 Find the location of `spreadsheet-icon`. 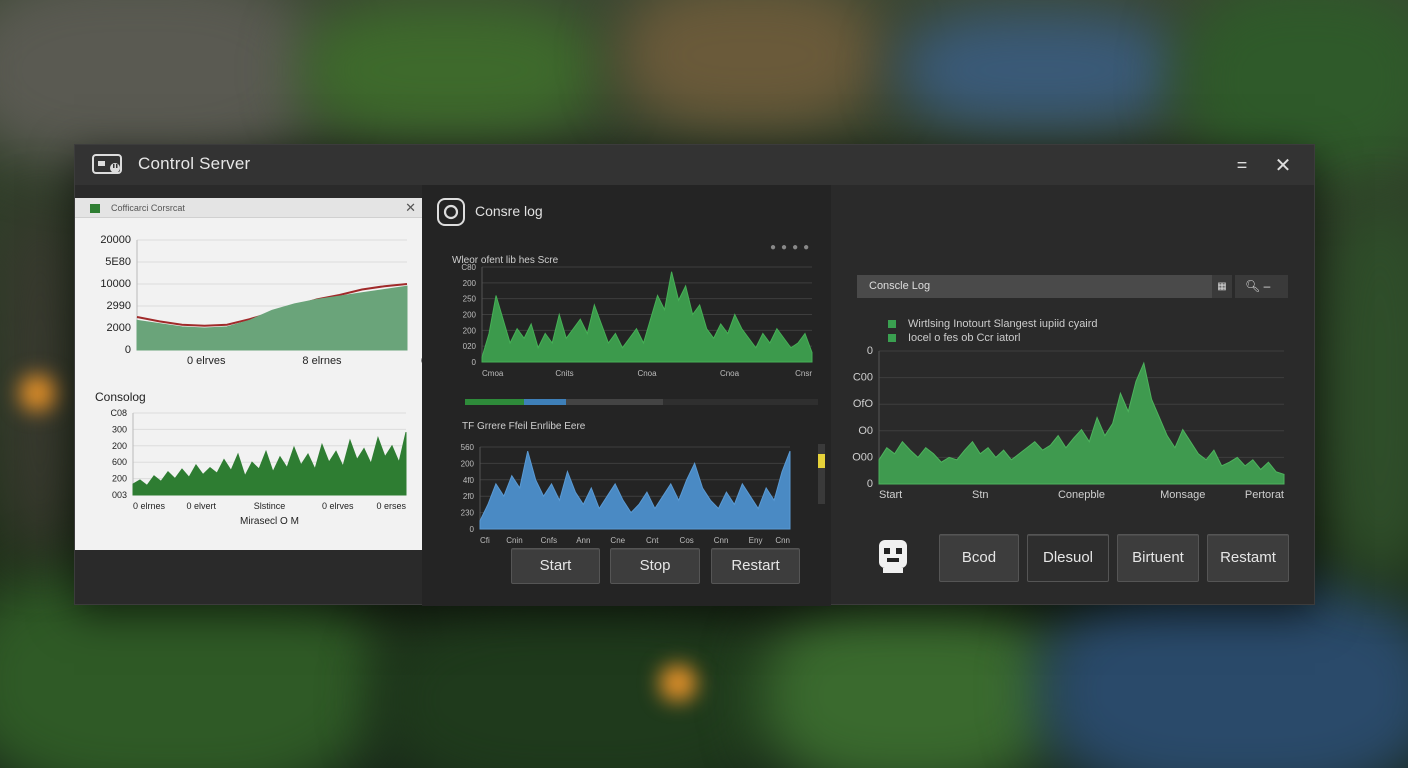

spreadsheet-icon is located at coordinates (95, 208).